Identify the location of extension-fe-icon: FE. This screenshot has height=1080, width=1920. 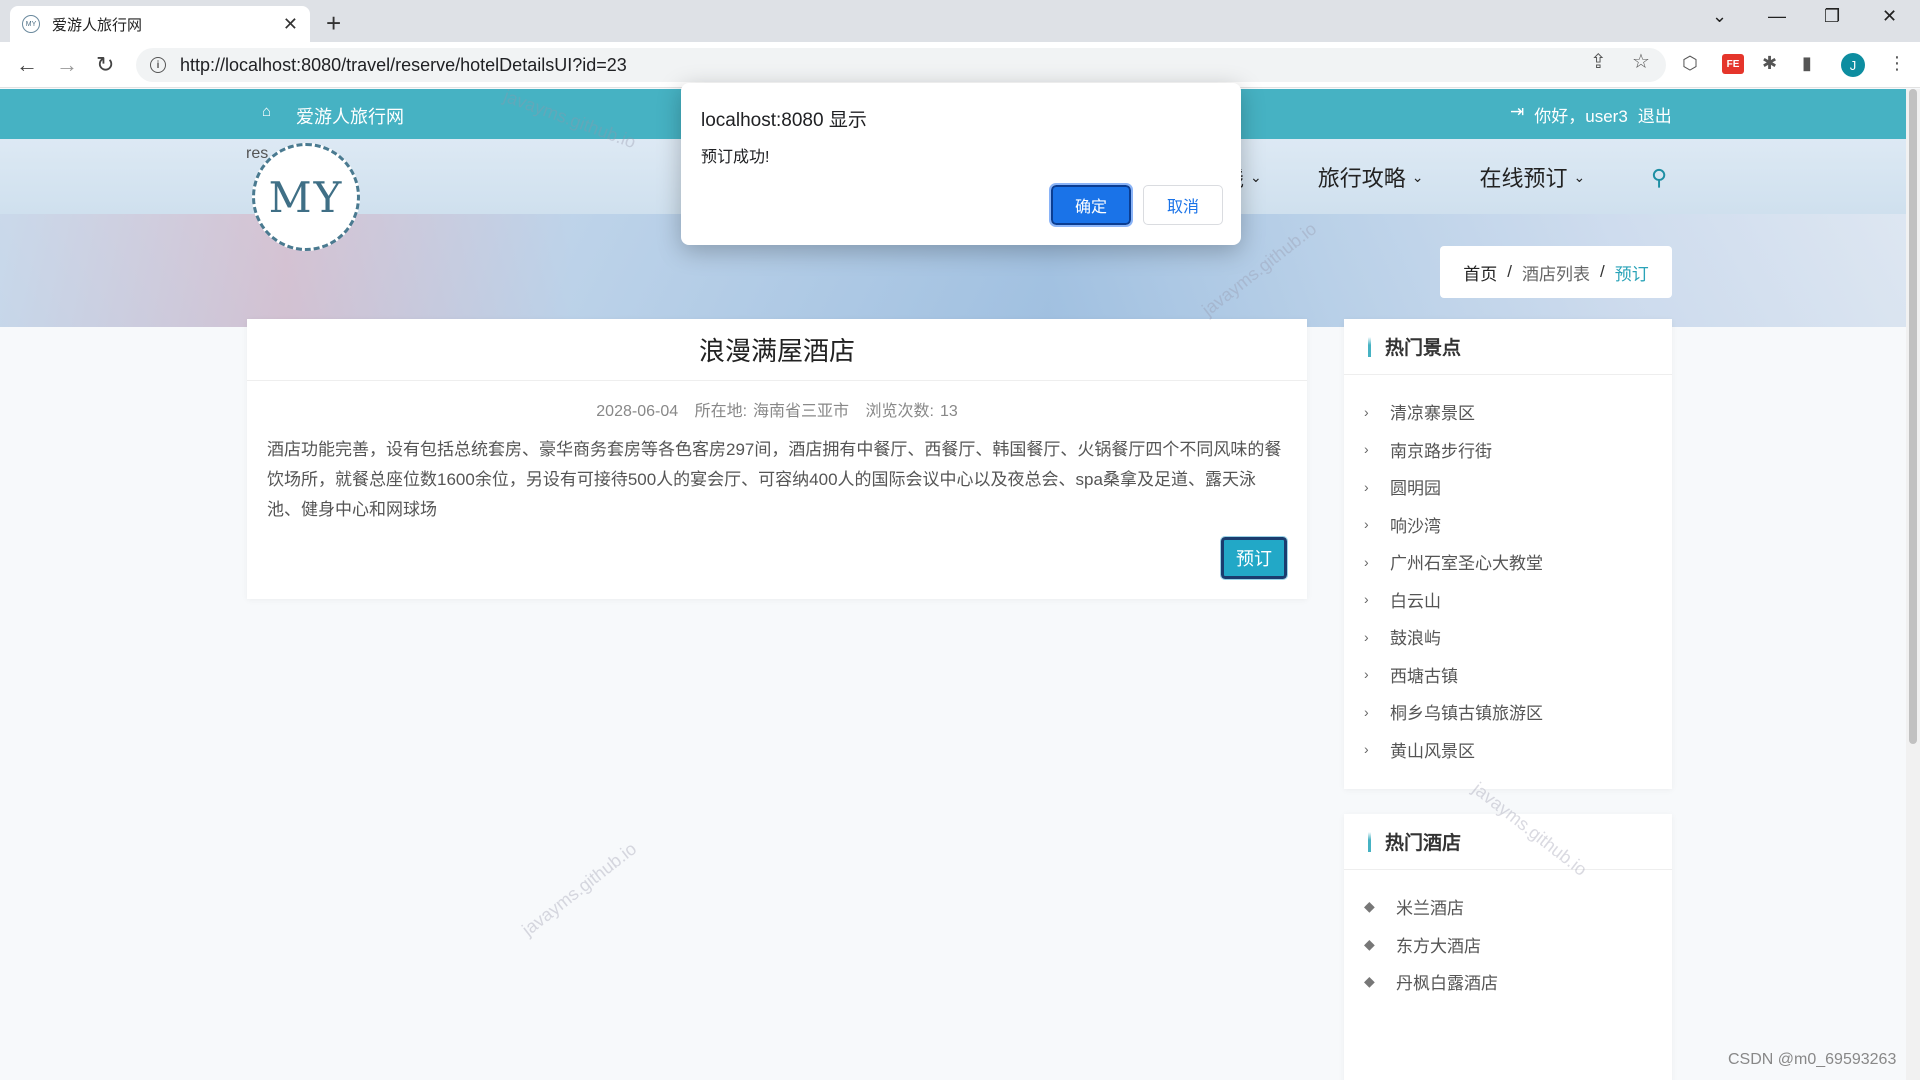
(1733, 64).